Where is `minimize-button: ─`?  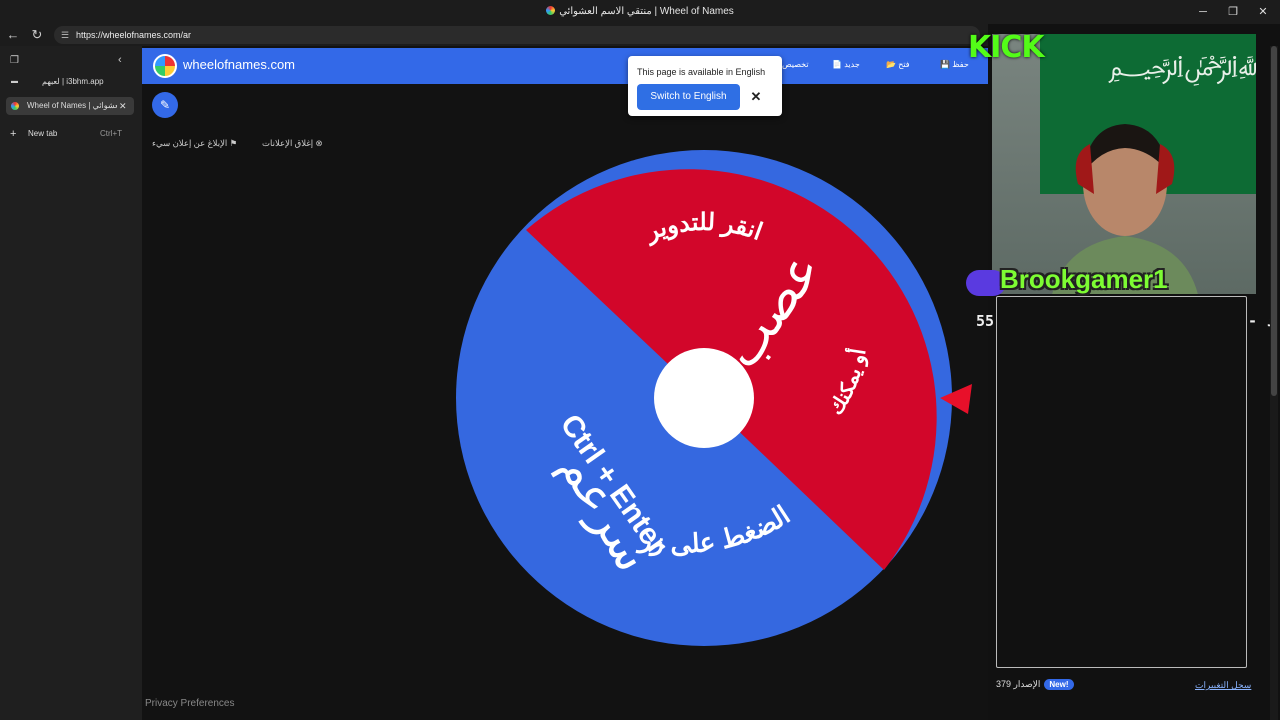 minimize-button: ─ is located at coordinates (1203, 12).